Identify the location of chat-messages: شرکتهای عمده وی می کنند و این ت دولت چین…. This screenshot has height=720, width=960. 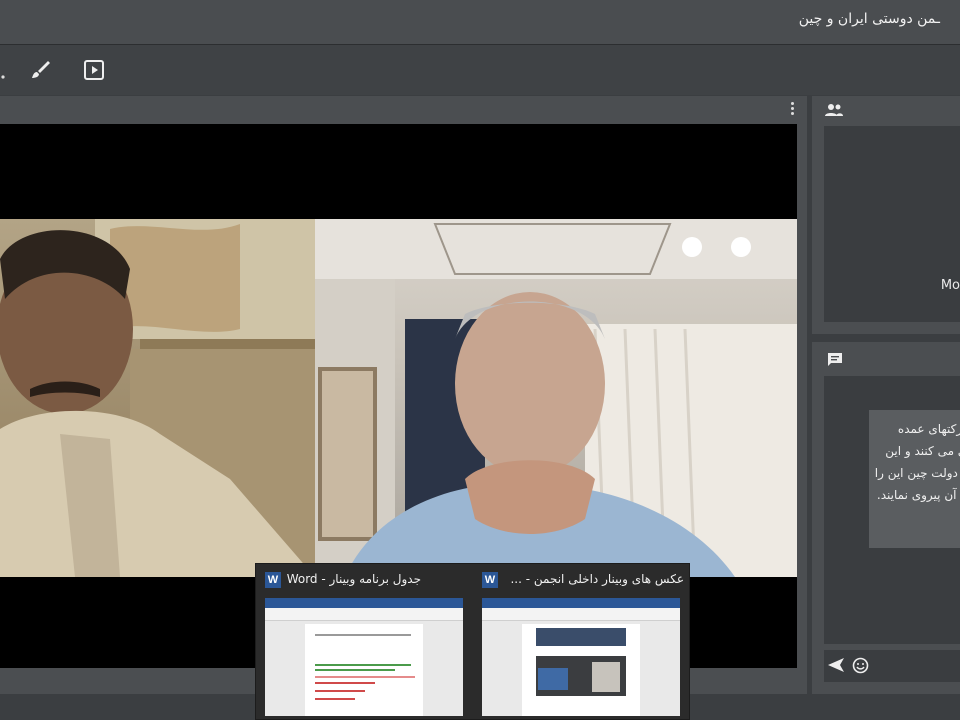
(892, 510).